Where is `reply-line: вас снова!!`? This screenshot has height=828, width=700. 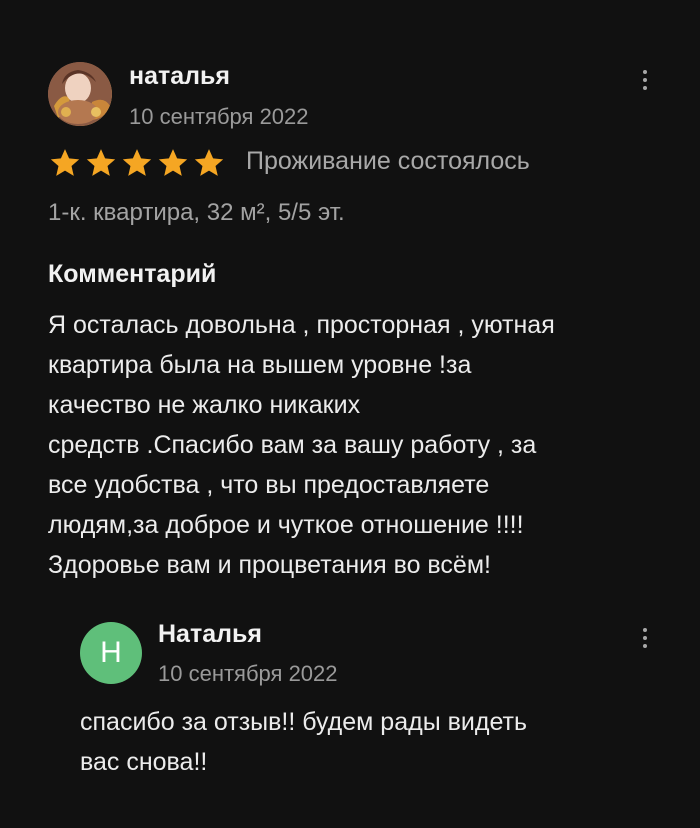
reply-line: вас снова!! is located at coordinates (144, 762).